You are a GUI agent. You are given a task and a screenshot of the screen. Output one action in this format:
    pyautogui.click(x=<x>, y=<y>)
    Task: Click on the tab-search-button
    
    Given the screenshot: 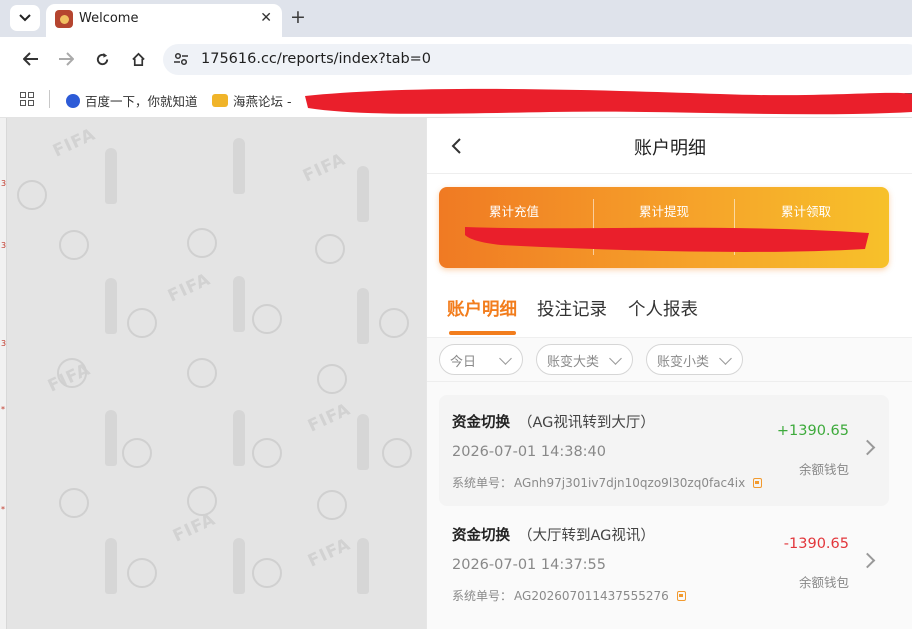 What is the action you would take?
    pyautogui.click(x=25, y=18)
    